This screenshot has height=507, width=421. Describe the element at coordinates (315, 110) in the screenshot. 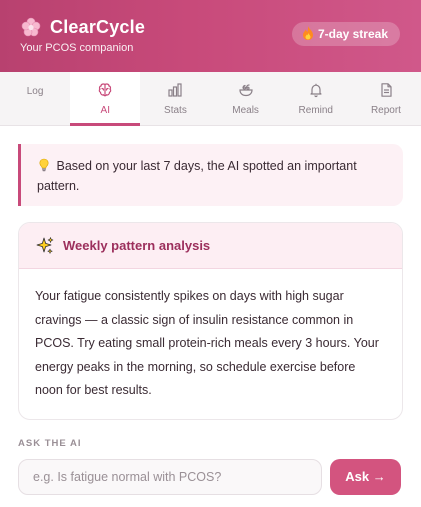

I see `tab-label: Remind` at that location.